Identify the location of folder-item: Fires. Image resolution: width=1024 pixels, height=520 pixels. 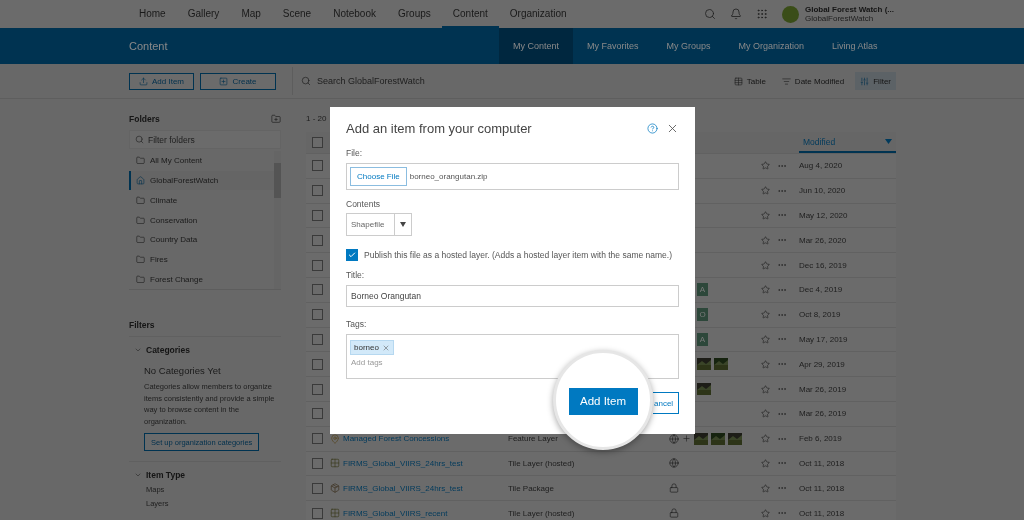
(201, 259).